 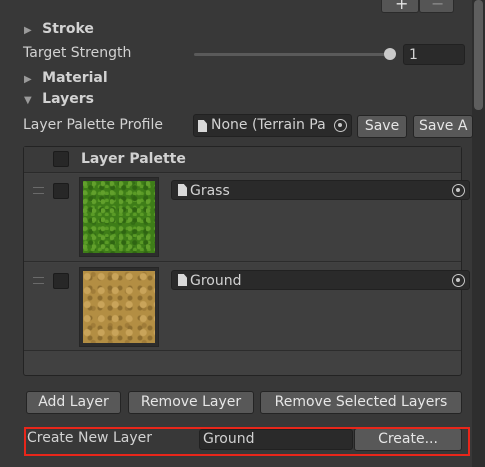 I want to click on minus-icon: −, so click(x=438, y=6).